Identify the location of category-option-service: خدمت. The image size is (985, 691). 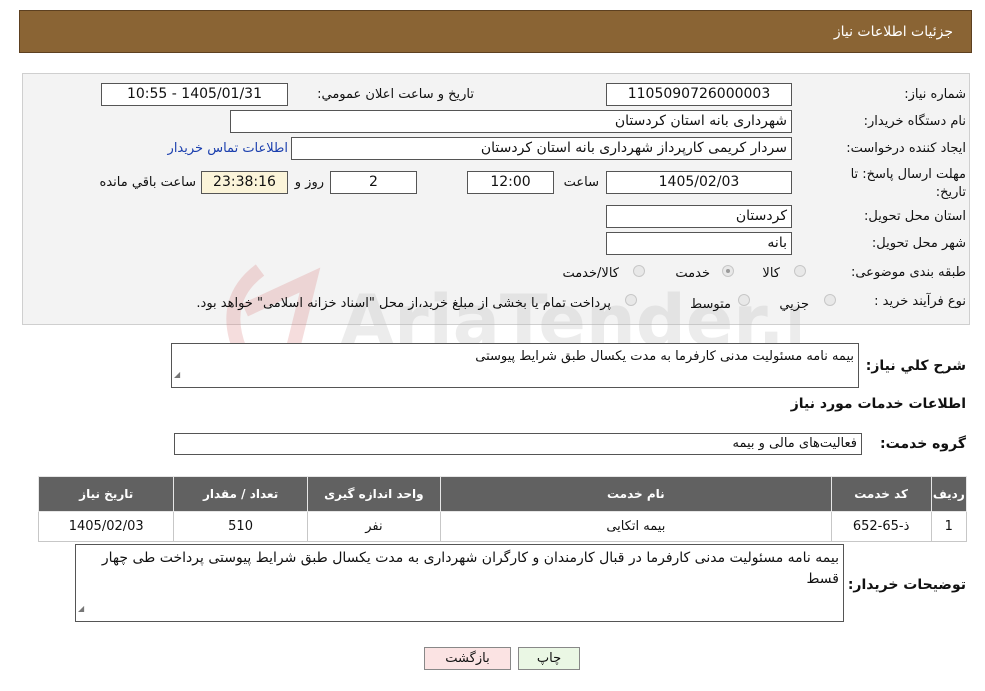
(692, 273).